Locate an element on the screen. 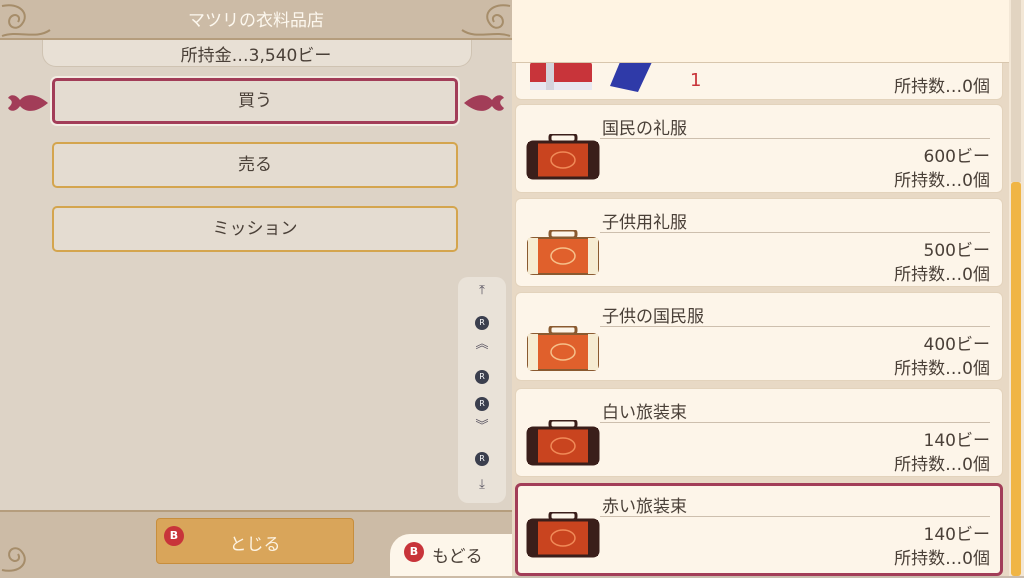 Image resolution: width=1024 pixels, height=578 pixels. item-price: 500ビー is located at coordinates (956, 251).